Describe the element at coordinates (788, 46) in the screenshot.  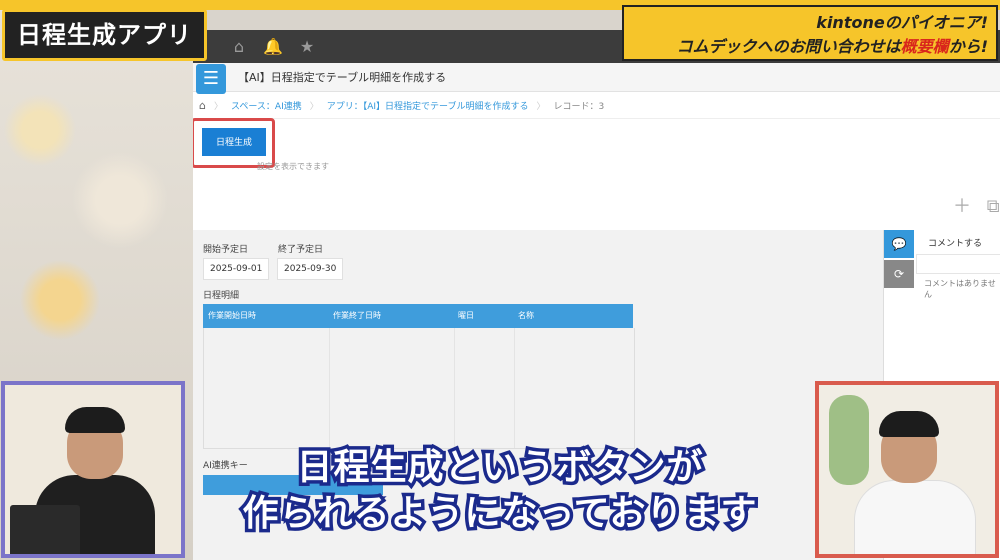
I see `banner-line-2-prefix: コムデックへのお問い合わせは` at that location.